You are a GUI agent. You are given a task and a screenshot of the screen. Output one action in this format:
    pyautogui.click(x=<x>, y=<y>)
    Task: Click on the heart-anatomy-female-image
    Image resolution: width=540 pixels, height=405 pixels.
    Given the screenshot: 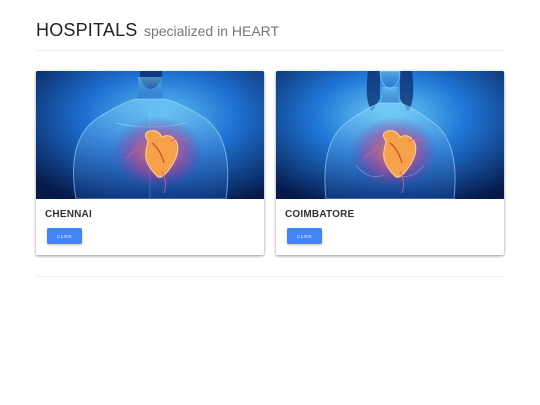 What is the action you would take?
    pyautogui.click(x=390, y=135)
    